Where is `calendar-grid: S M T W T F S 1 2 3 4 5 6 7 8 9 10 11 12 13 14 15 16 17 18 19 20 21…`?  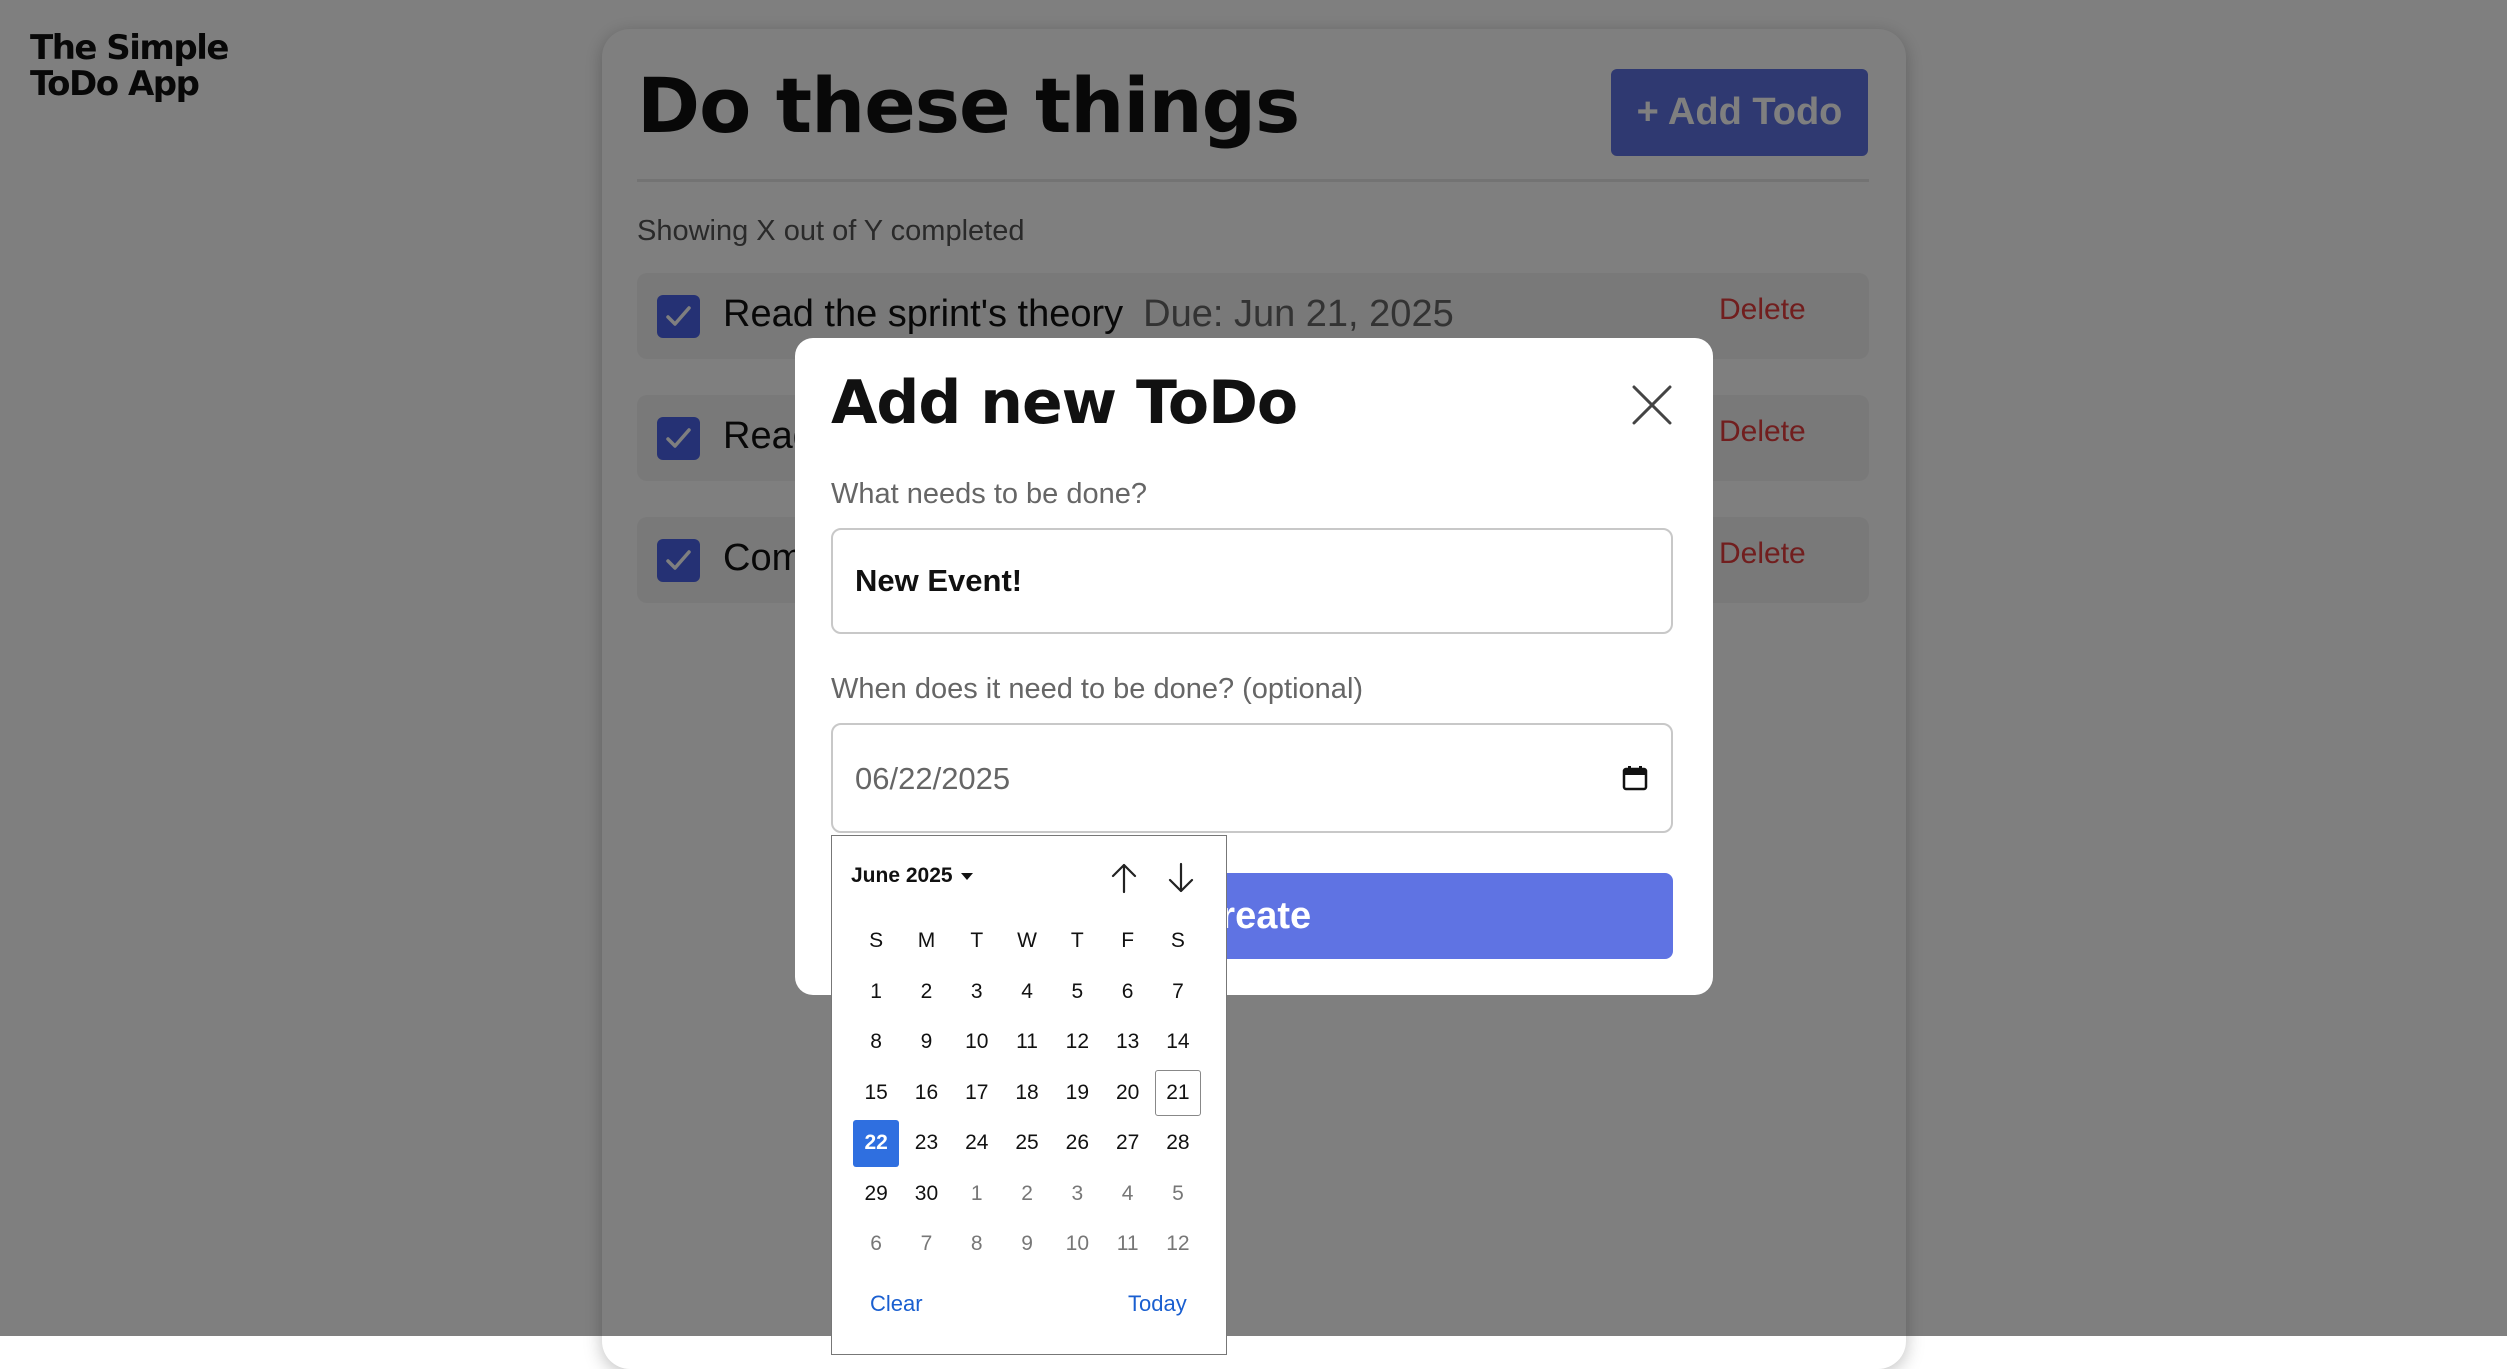 calendar-grid: S M T W T F S 1 2 3 4 5 6 7 8 9 10 11 12 13 14 15 16 17 18 19 20 21… is located at coordinates (1027, 1093).